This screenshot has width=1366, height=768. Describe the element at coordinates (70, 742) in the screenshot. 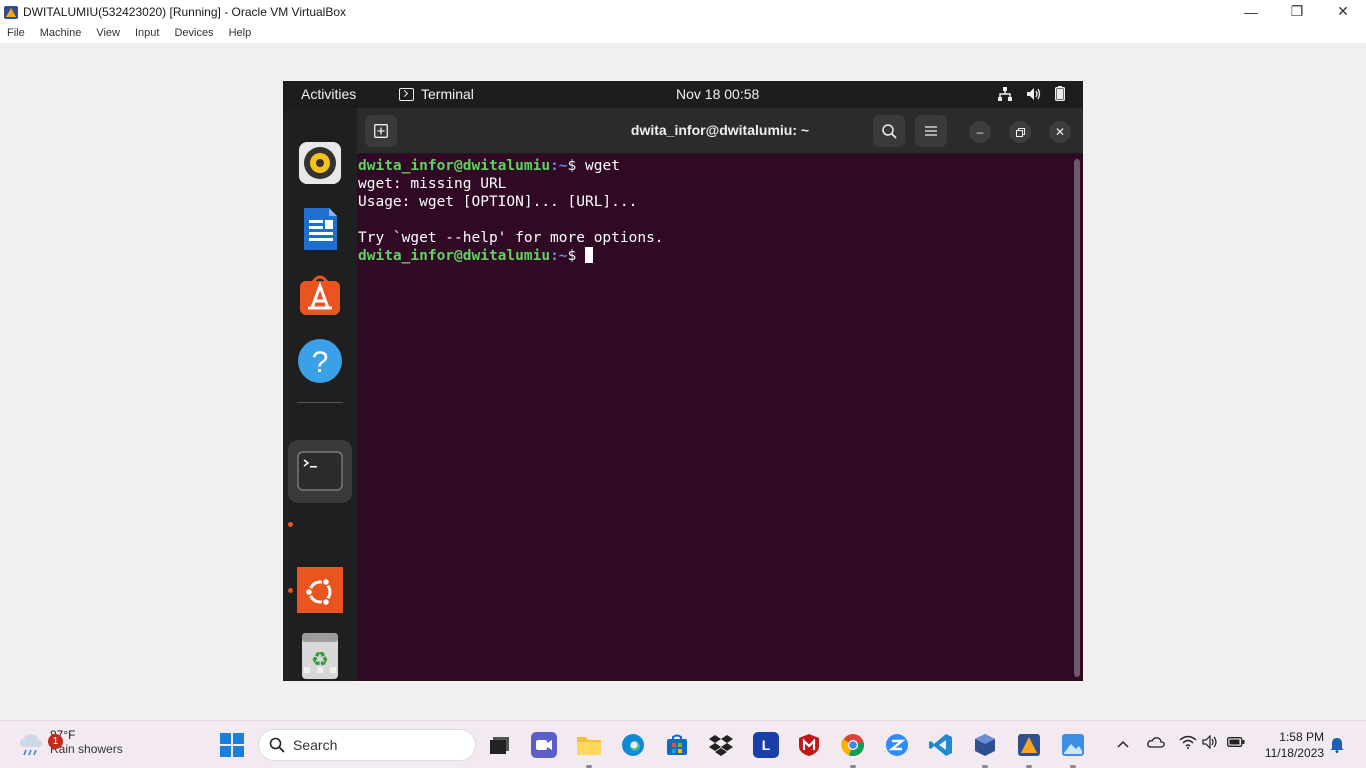

I see `weather-widget: 1 87°F Rain showers` at that location.